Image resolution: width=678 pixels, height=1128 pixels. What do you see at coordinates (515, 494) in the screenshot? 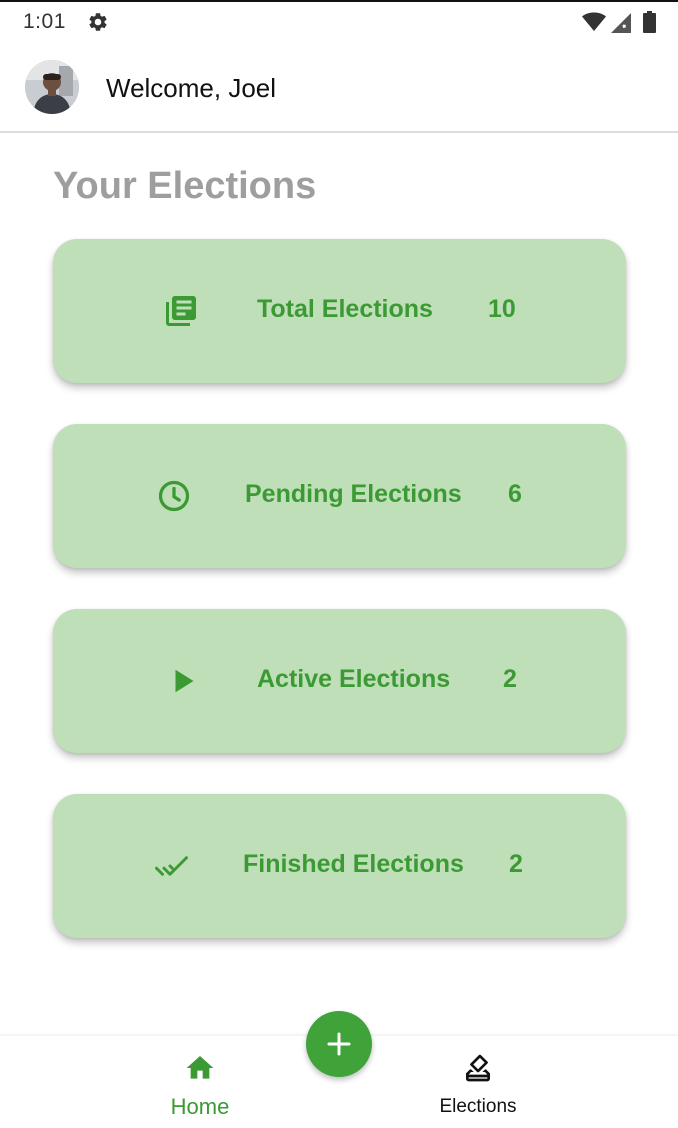
I see `card-count: 6` at bounding box center [515, 494].